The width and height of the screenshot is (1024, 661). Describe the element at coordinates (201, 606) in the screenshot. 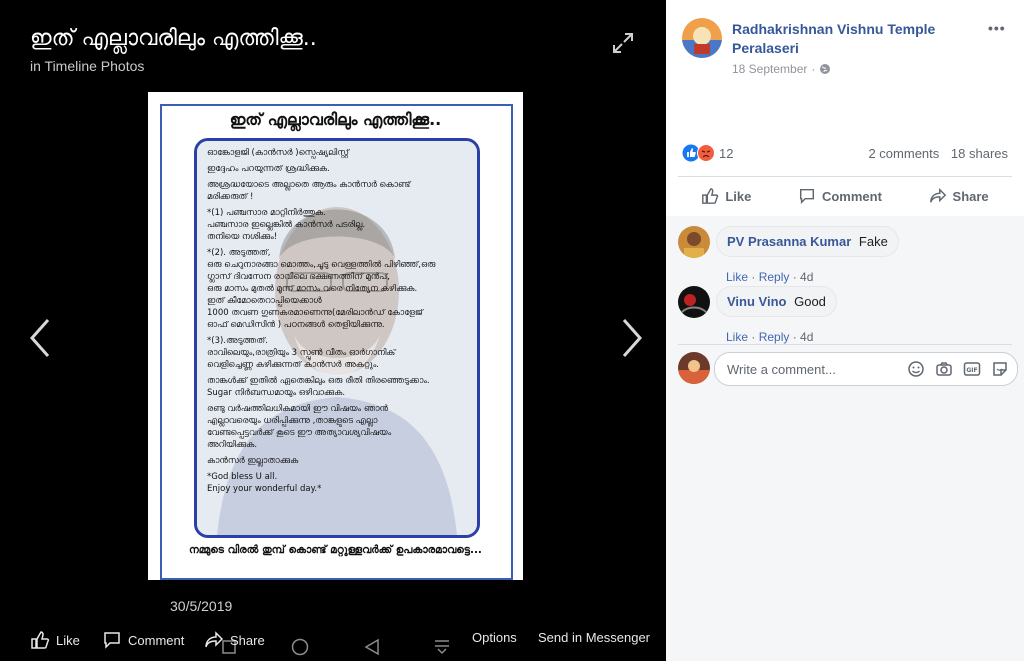

I see `photo-date: 30/5/2019` at that location.